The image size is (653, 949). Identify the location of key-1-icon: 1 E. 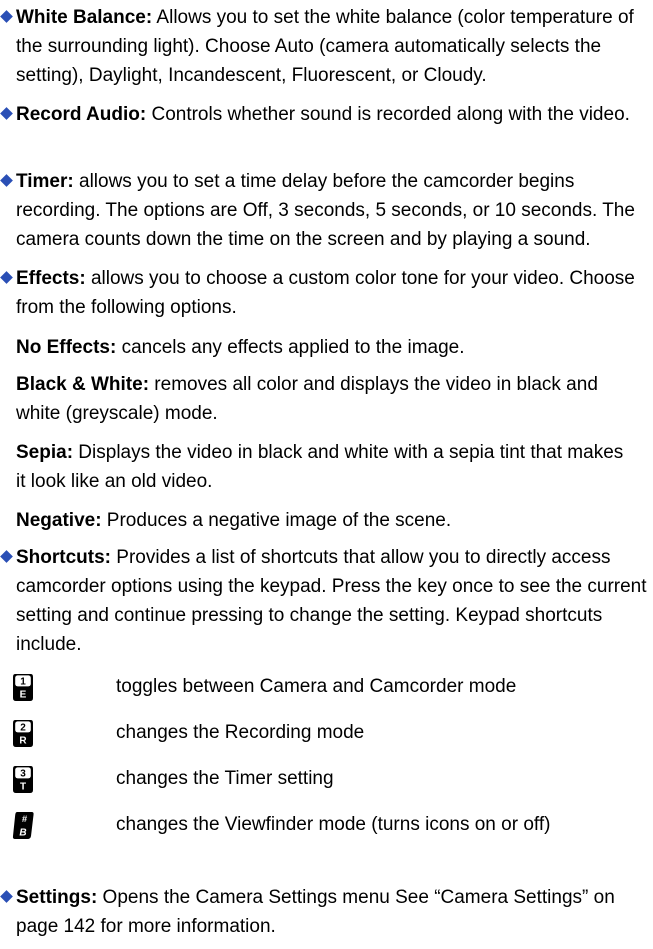
(23, 687).